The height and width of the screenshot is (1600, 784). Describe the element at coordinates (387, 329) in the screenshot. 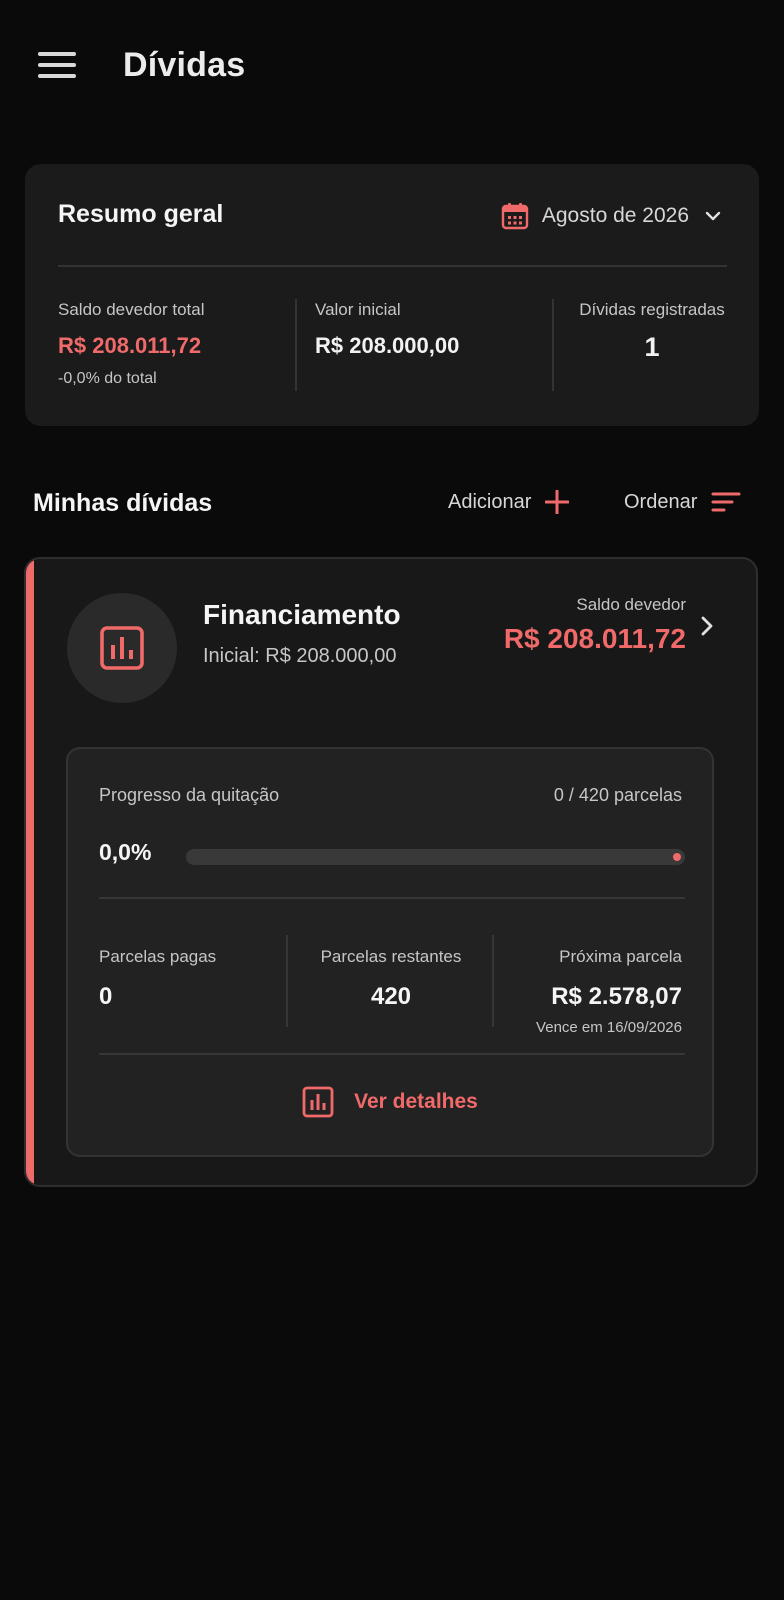

I see `initial-value-stat: Valor inicial R$ 208.000,00` at that location.